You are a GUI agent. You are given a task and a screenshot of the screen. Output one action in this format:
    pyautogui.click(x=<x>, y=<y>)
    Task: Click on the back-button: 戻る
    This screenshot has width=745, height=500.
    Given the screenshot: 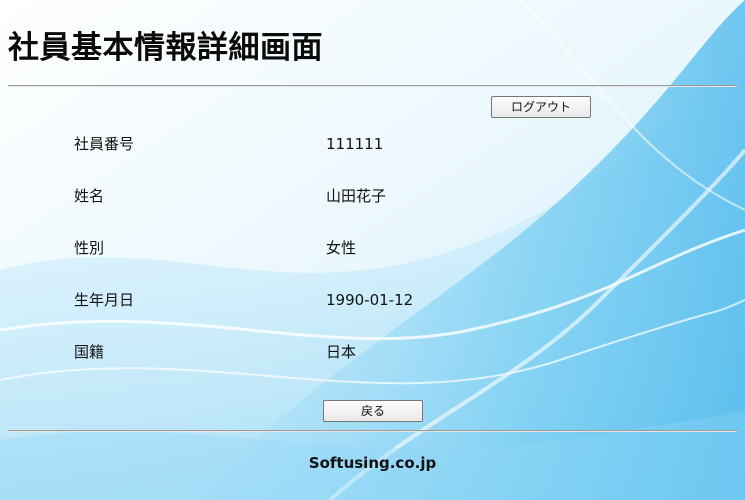 What is the action you would take?
    pyautogui.click(x=373, y=411)
    